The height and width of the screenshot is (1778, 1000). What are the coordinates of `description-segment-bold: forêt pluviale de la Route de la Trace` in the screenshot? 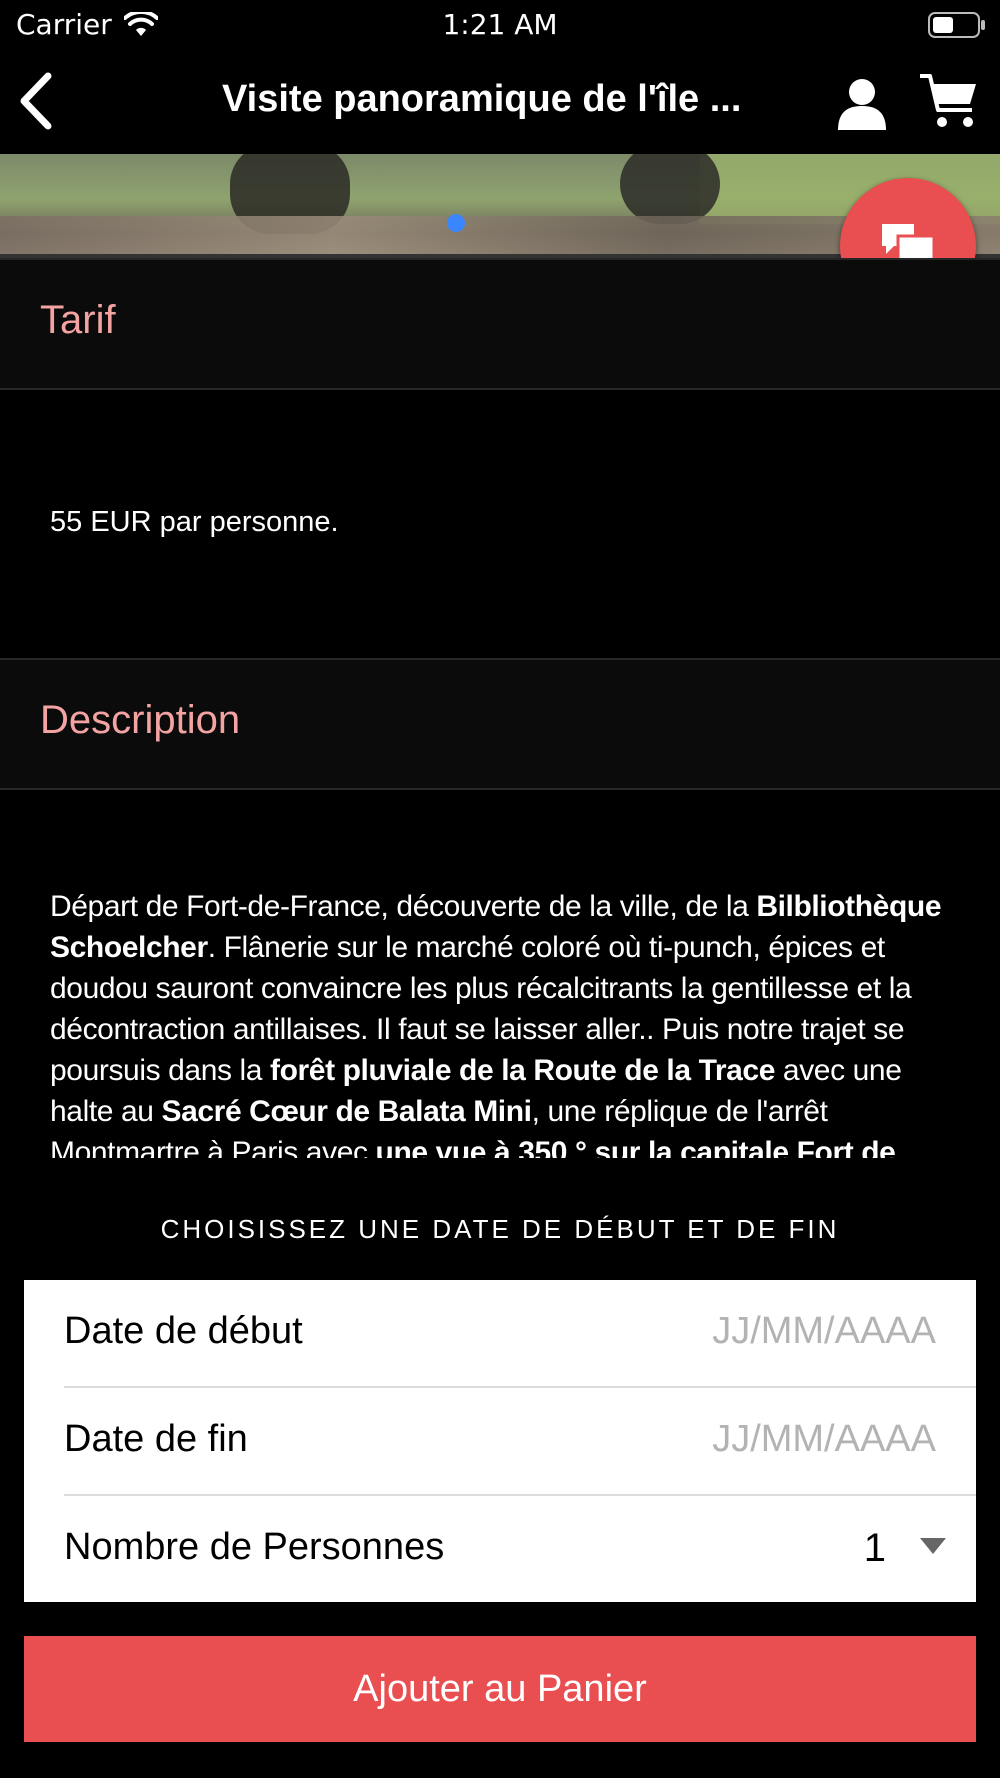 It's located at (522, 1070).